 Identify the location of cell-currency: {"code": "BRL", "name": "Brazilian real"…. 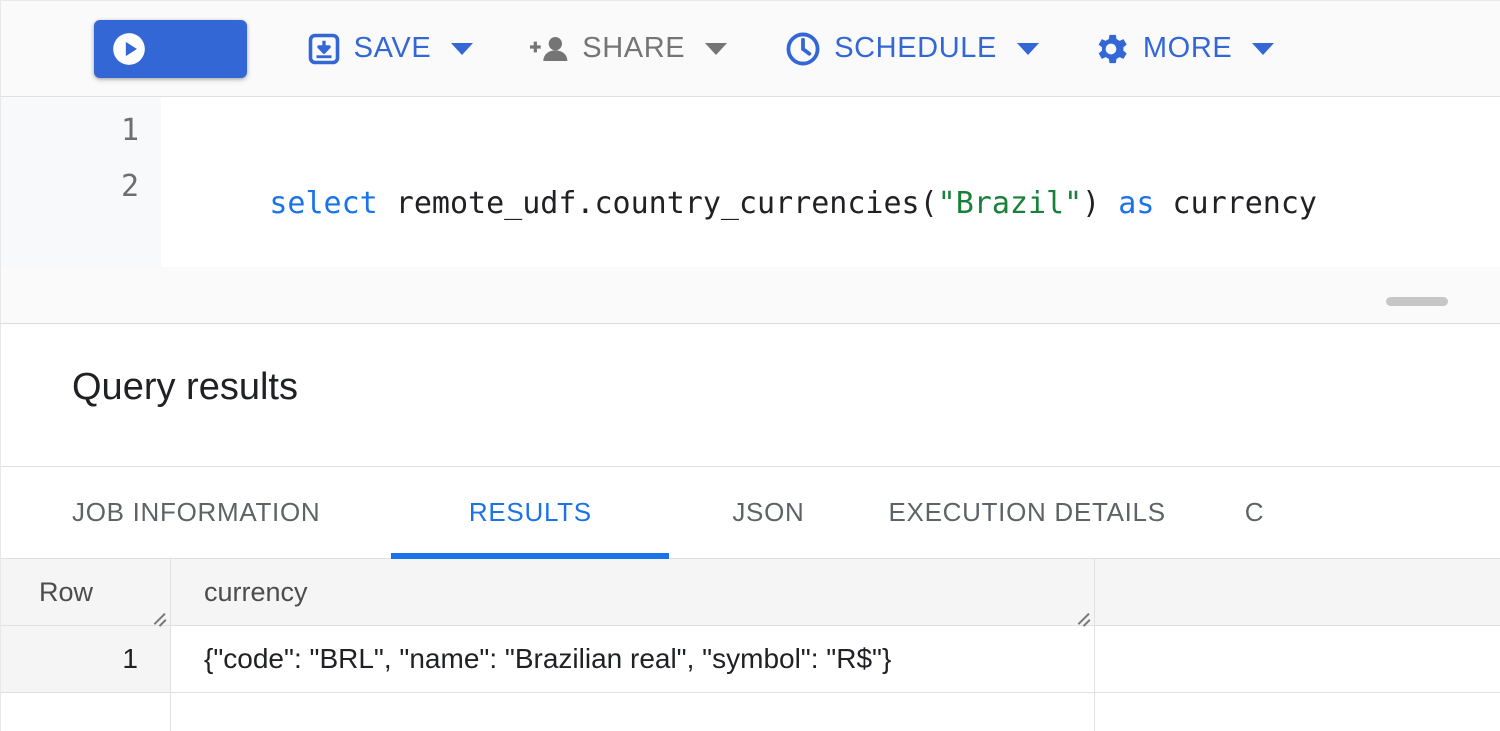
(633, 659).